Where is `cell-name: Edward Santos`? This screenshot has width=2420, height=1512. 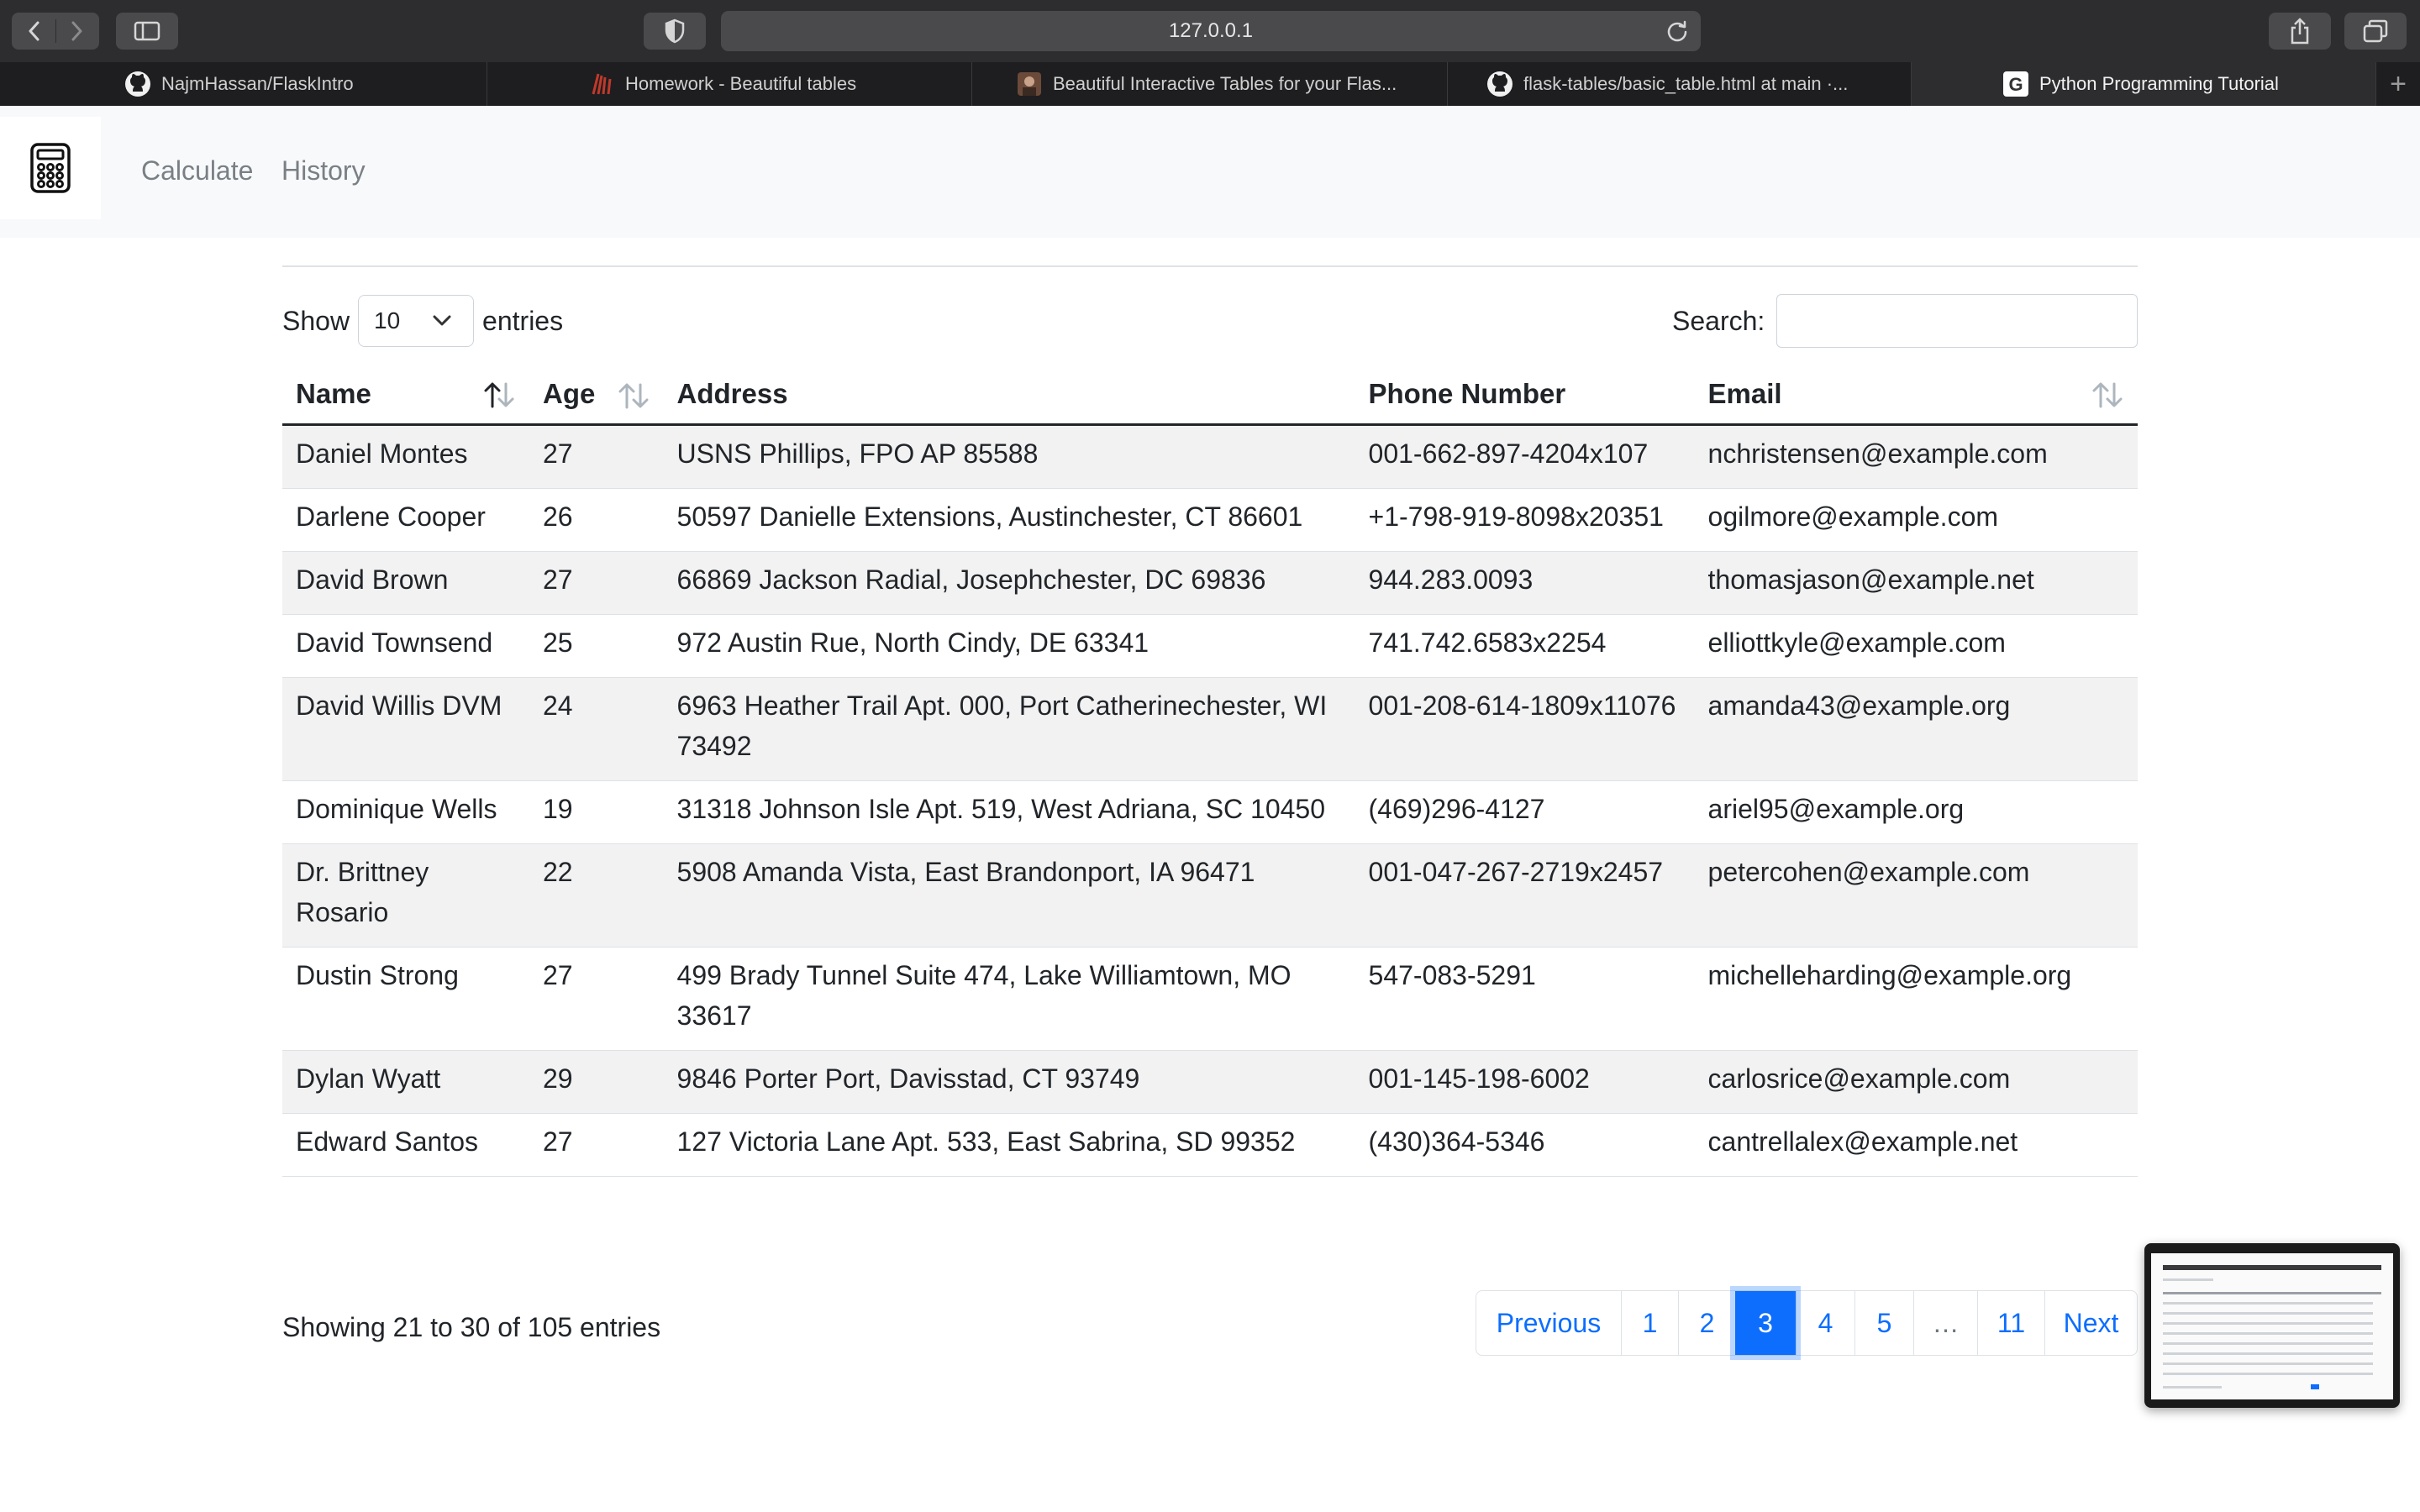
cell-name: Edward Santos is located at coordinates (405, 1145).